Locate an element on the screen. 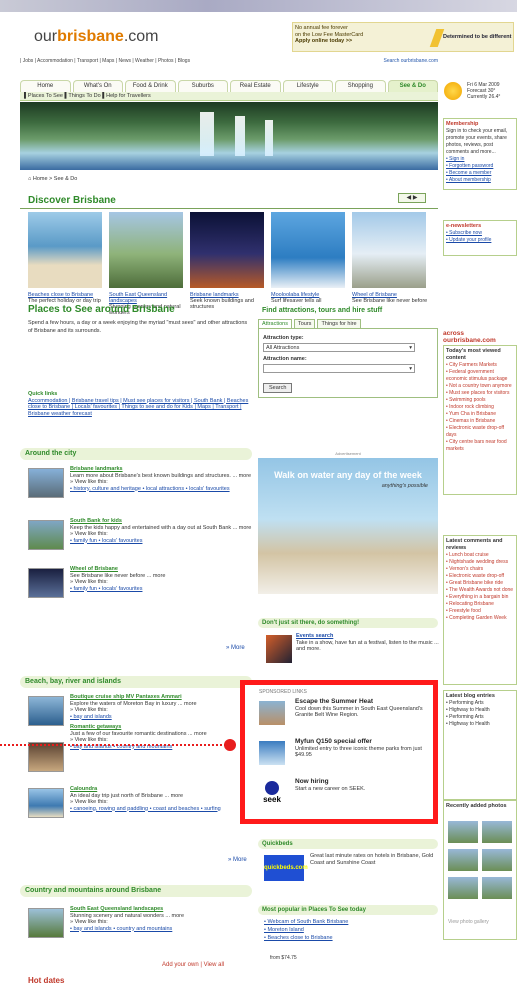 The width and height of the screenshot is (517, 986). tab-attractions: Attractions is located at coordinates (275, 324).